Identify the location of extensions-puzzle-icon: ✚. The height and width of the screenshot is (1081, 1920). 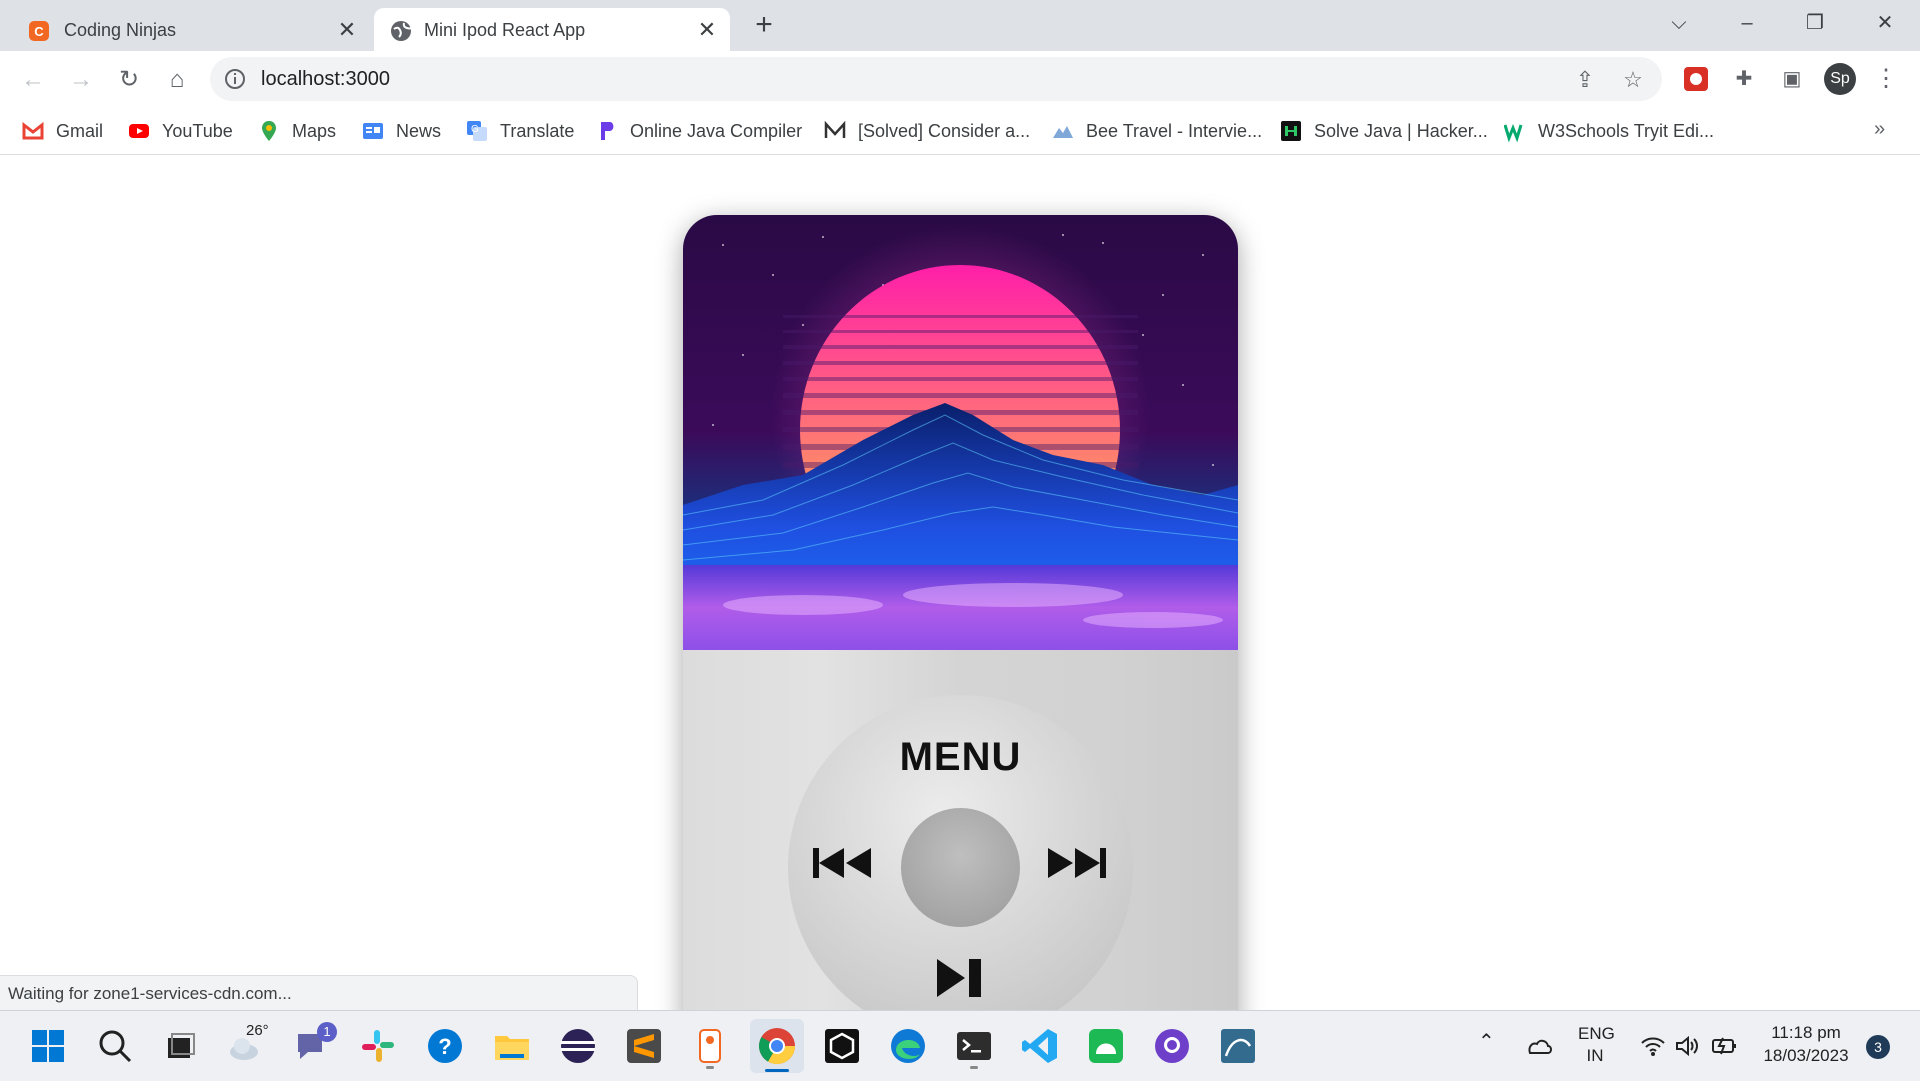
(1744, 79).